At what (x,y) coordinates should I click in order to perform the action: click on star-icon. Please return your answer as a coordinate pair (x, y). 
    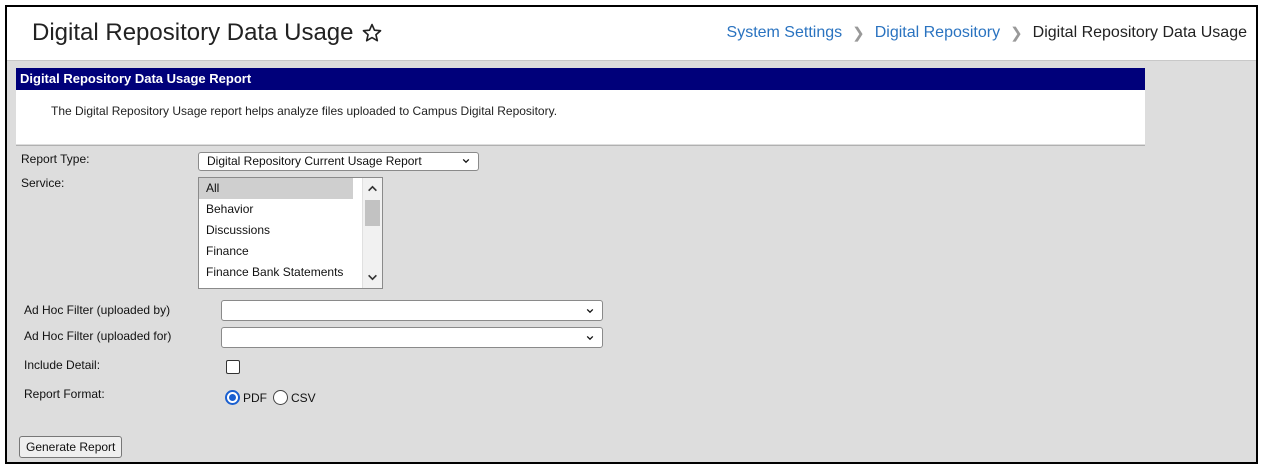
    Looking at the image, I should click on (372, 33).